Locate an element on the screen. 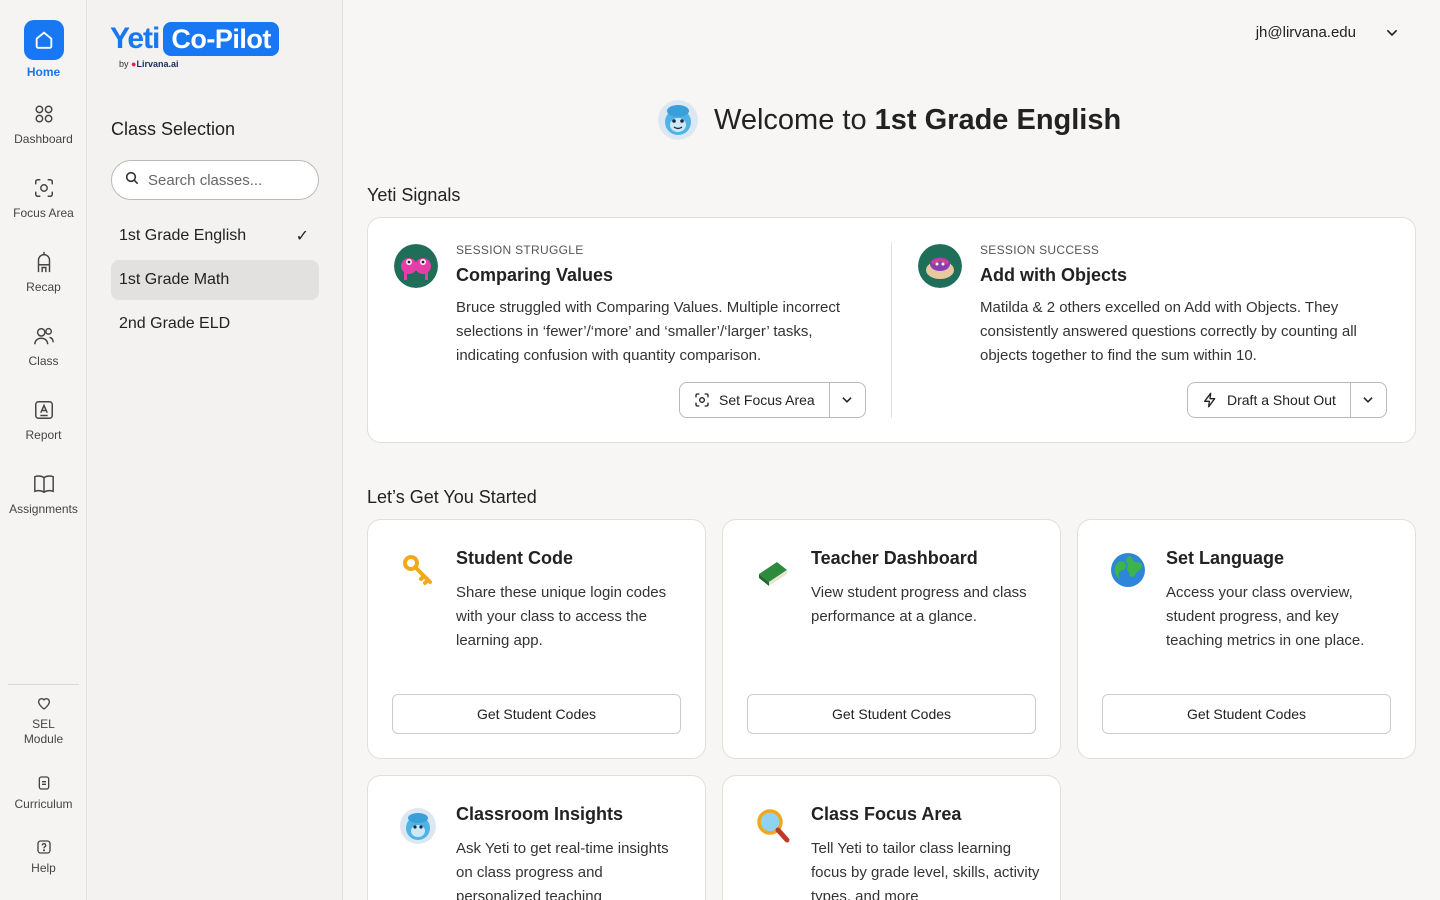 This screenshot has width=1440, height=900. yeti-icon is located at coordinates (418, 826).